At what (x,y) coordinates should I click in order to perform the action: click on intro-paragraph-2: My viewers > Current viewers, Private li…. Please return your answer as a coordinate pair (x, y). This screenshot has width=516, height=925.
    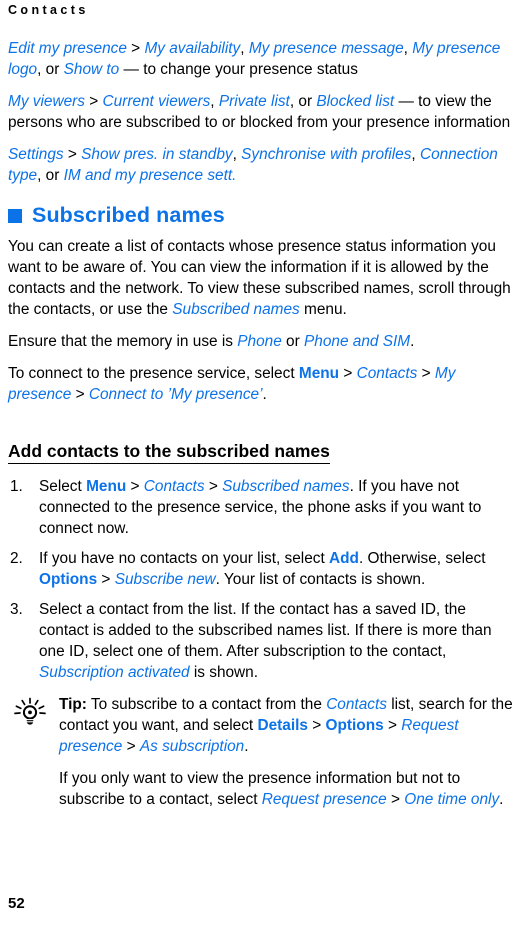
    Looking at the image, I should click on (260, 112).